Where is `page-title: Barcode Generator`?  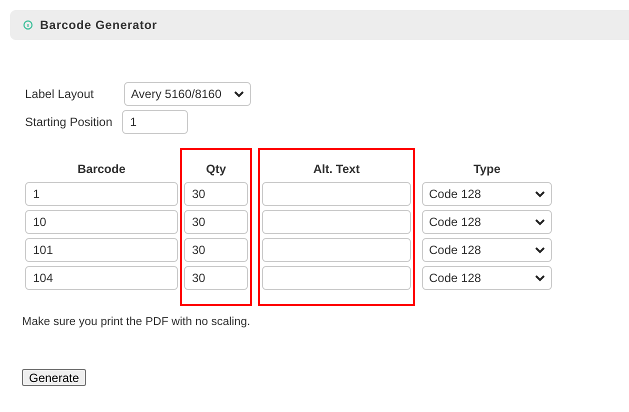 page-title: Barcode Generator is located at coordinates (99, 25).